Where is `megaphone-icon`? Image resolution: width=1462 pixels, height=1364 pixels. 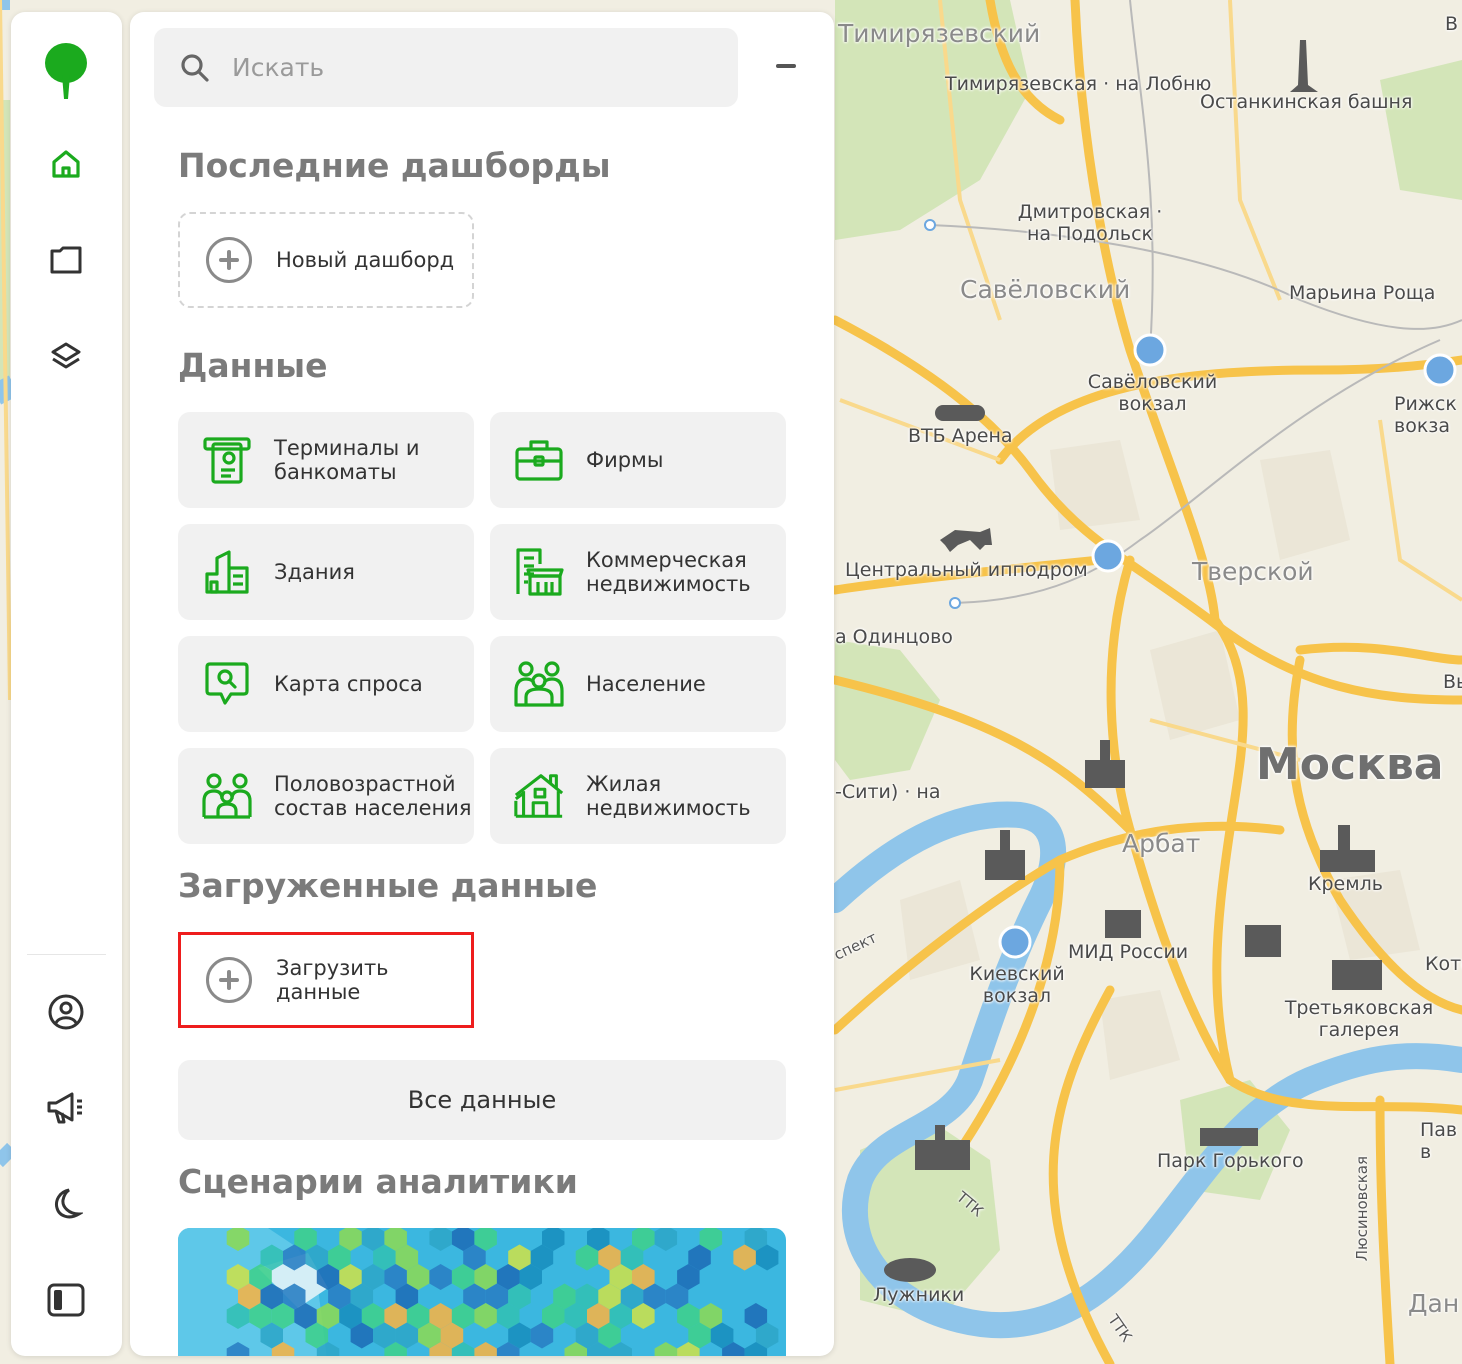
megaphone-icon is located at coordinates (66, 1108).